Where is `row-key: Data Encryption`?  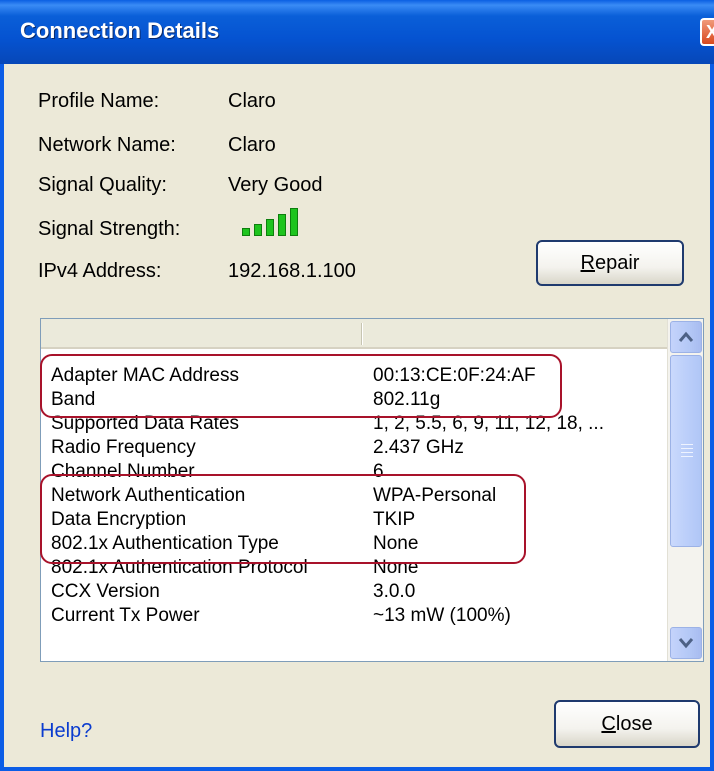 row-key: Data Encryption is located at coordinates (119, 519).